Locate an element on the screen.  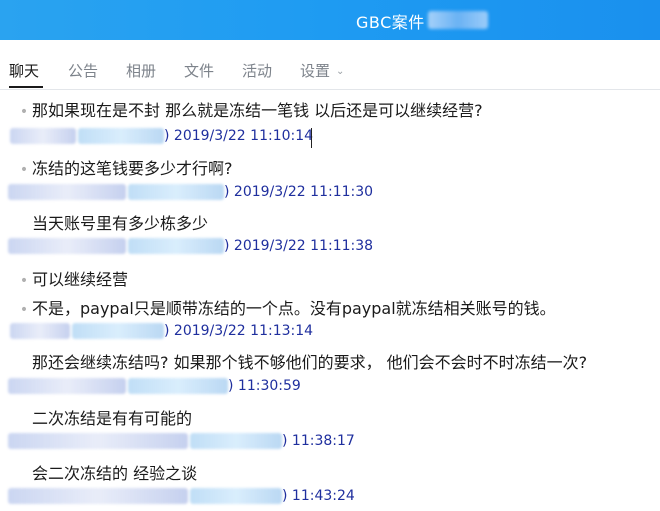
window-title: GBC案件 is located at coordinates (390, 22).